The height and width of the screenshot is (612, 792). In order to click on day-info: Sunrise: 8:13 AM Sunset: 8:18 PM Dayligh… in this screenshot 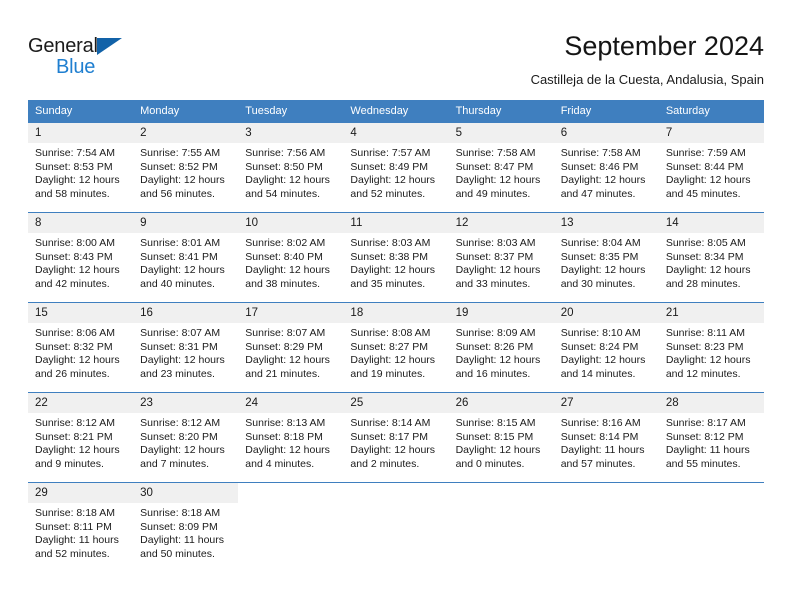, I will do `click(290, 442)`.